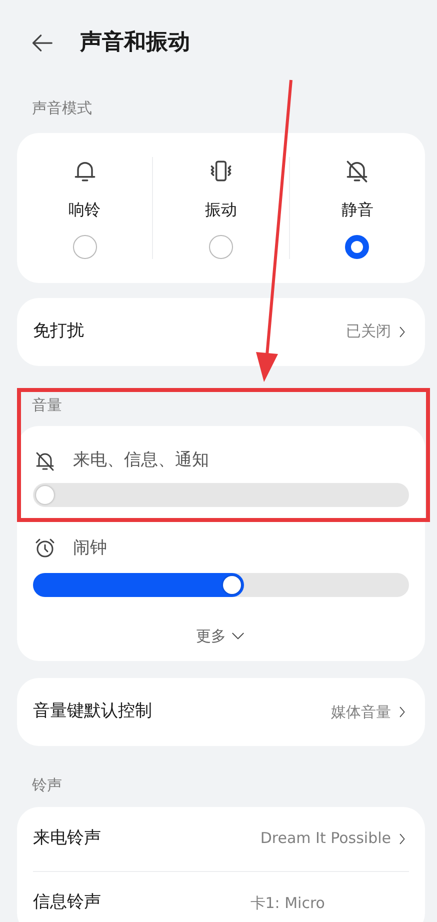 This screenshot has width=437, height=922. What do you see at coordinates (92, 712) in the screenshot?
I see `row-label: 音量键默认控制` at bounding box center [92, 712].